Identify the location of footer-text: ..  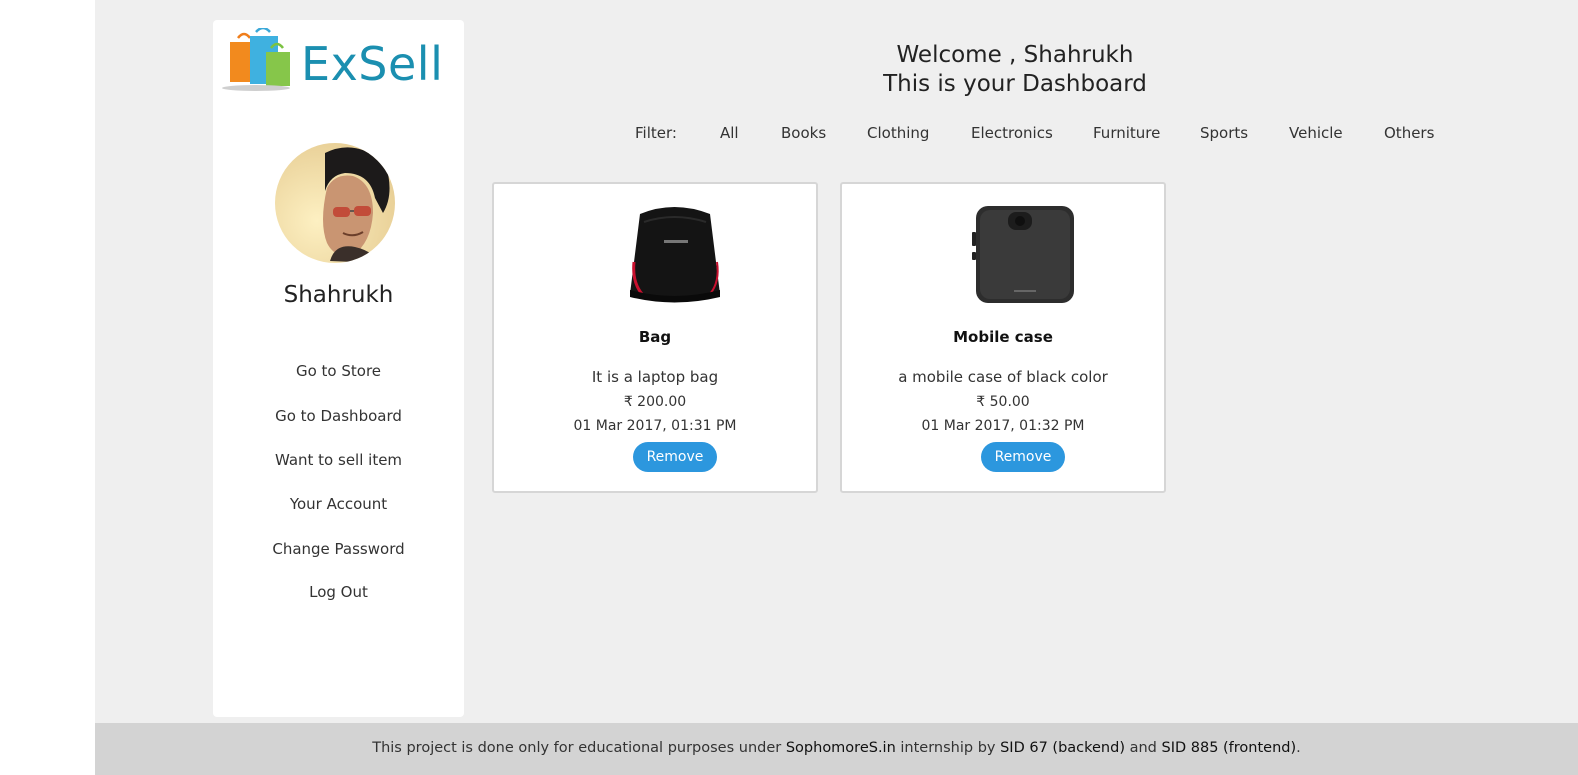
(1298, 748).